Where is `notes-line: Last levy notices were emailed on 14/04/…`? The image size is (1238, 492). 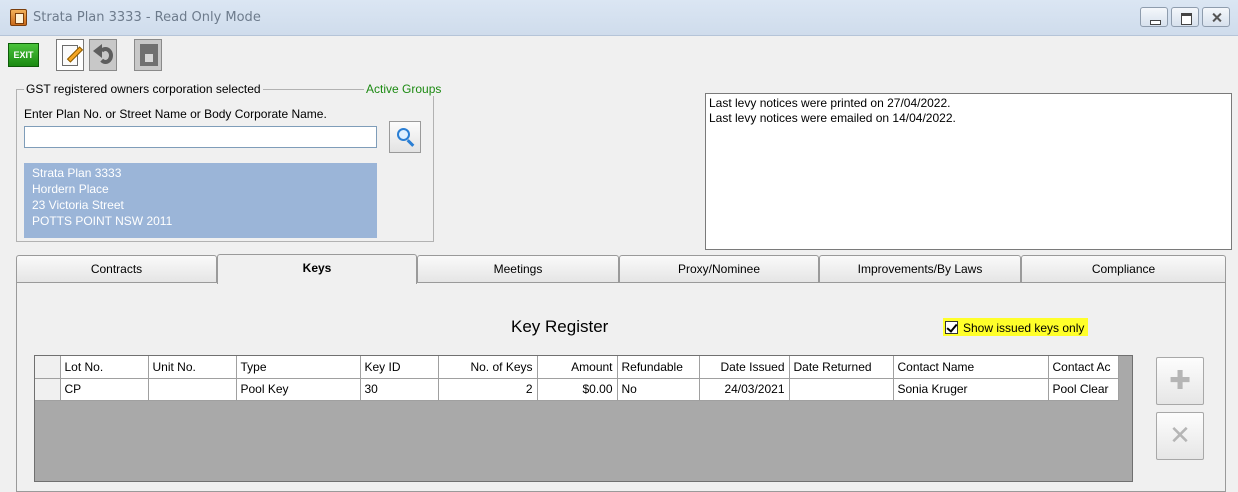
notes-line: Last levy notices were emailed on 14/04/… is located at coordinates (832, 118).